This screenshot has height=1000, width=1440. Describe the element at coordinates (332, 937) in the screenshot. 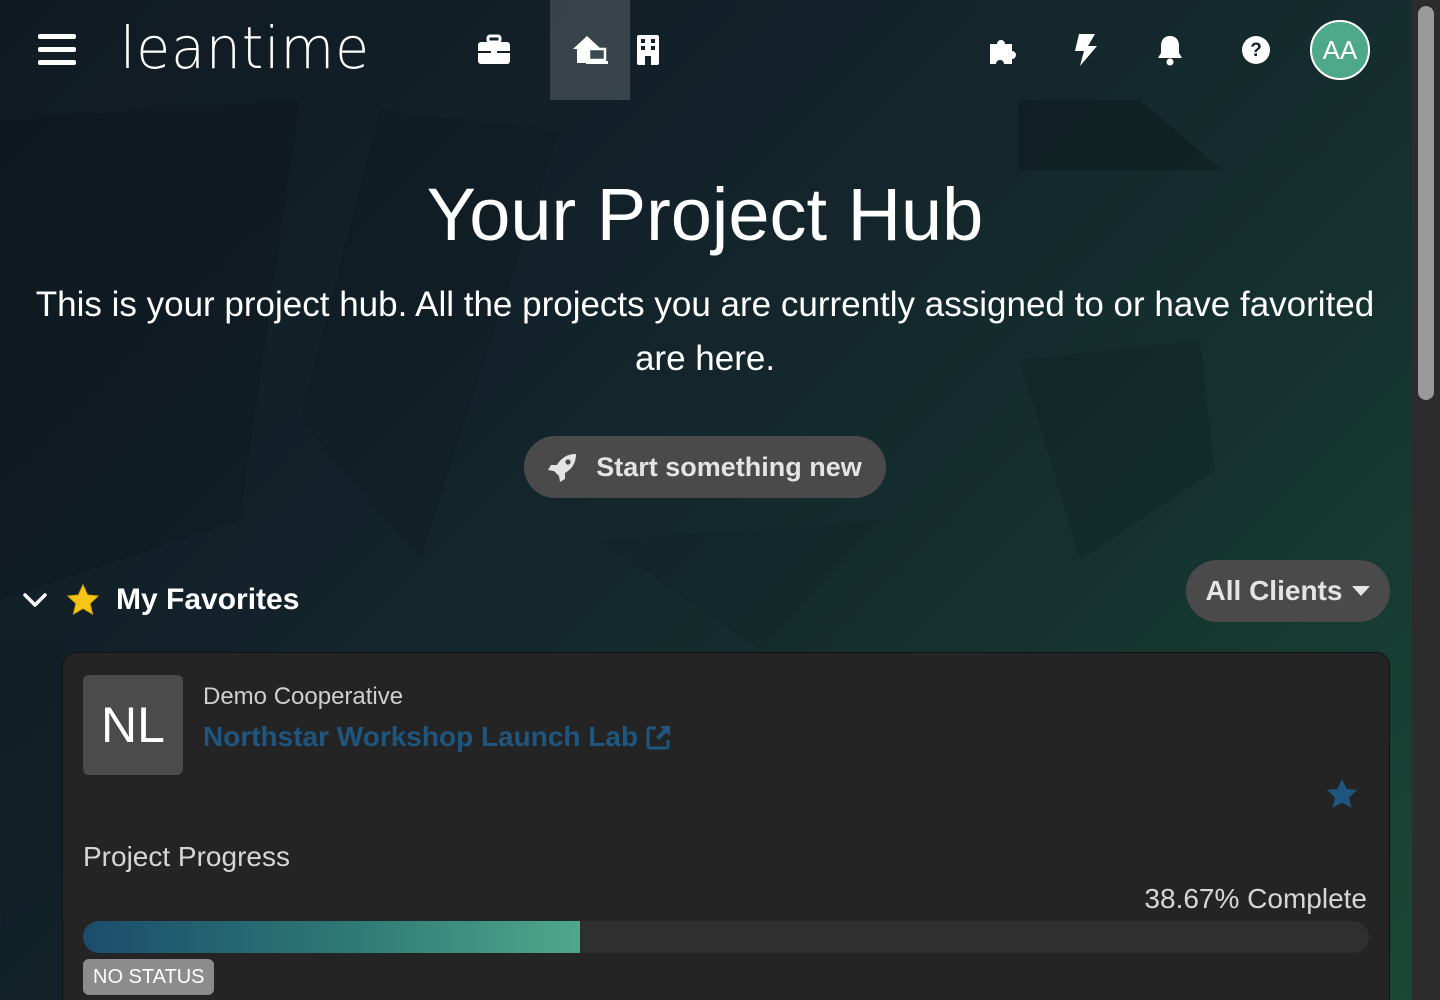

I see `progress-bar-fill` at that location.